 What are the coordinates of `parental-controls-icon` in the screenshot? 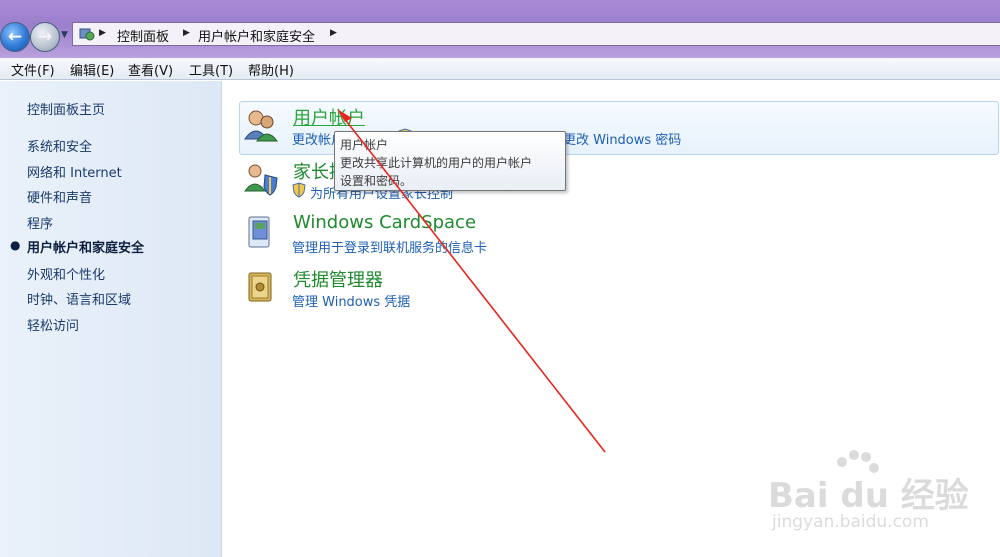 It's located at (261, 179).